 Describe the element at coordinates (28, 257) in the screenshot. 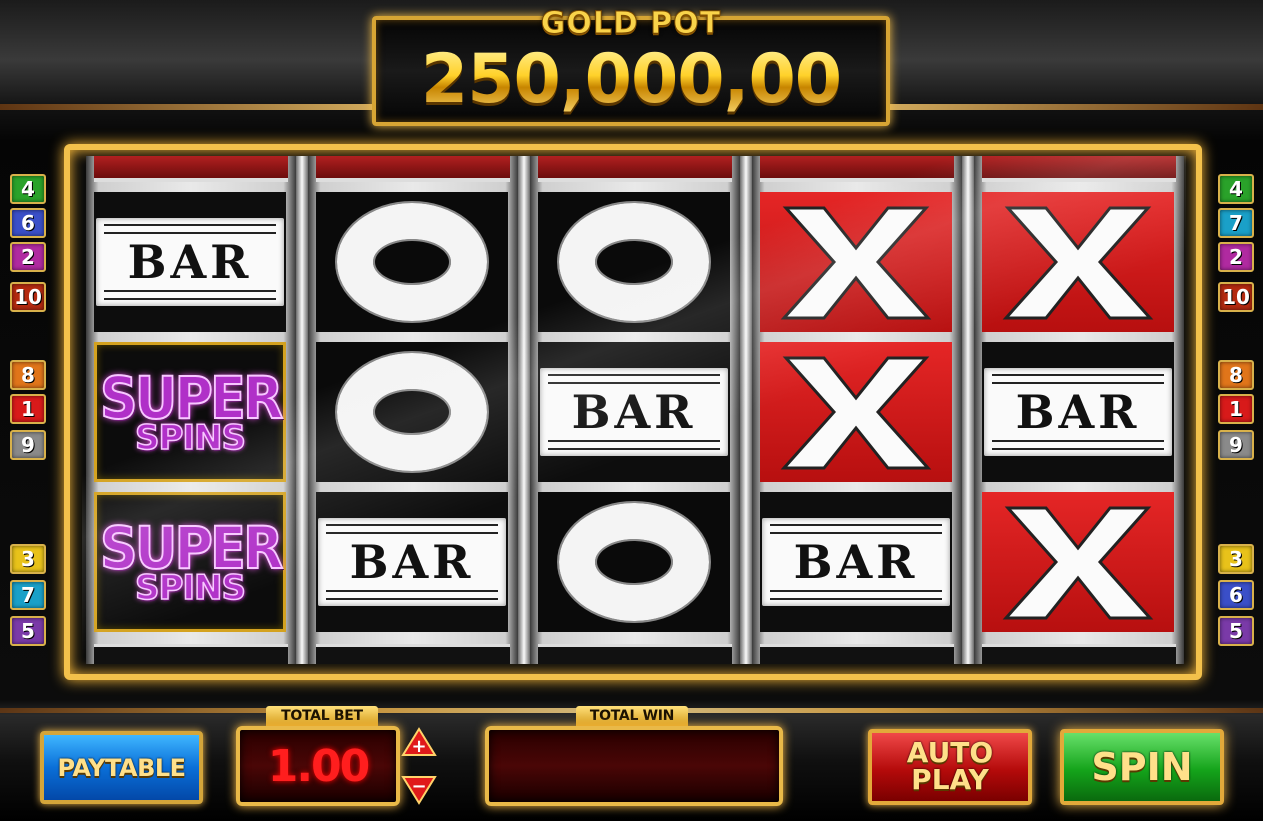

I see `payline-marker-left: 2` at that location.